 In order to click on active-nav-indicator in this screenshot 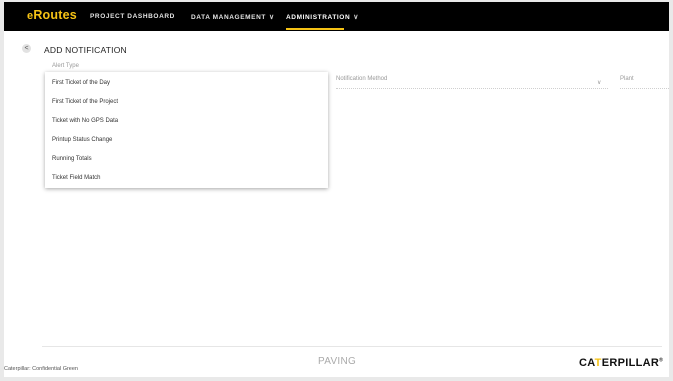, I will do `click(315, 29)`.